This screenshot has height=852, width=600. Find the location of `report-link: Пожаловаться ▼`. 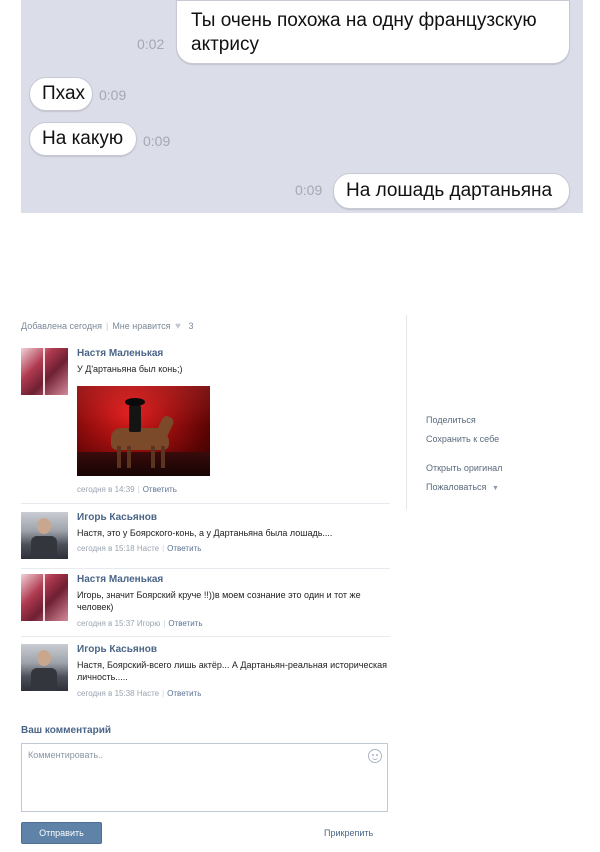

report-link: Пожаловаться ▼ is located at coordinates (462, 487).